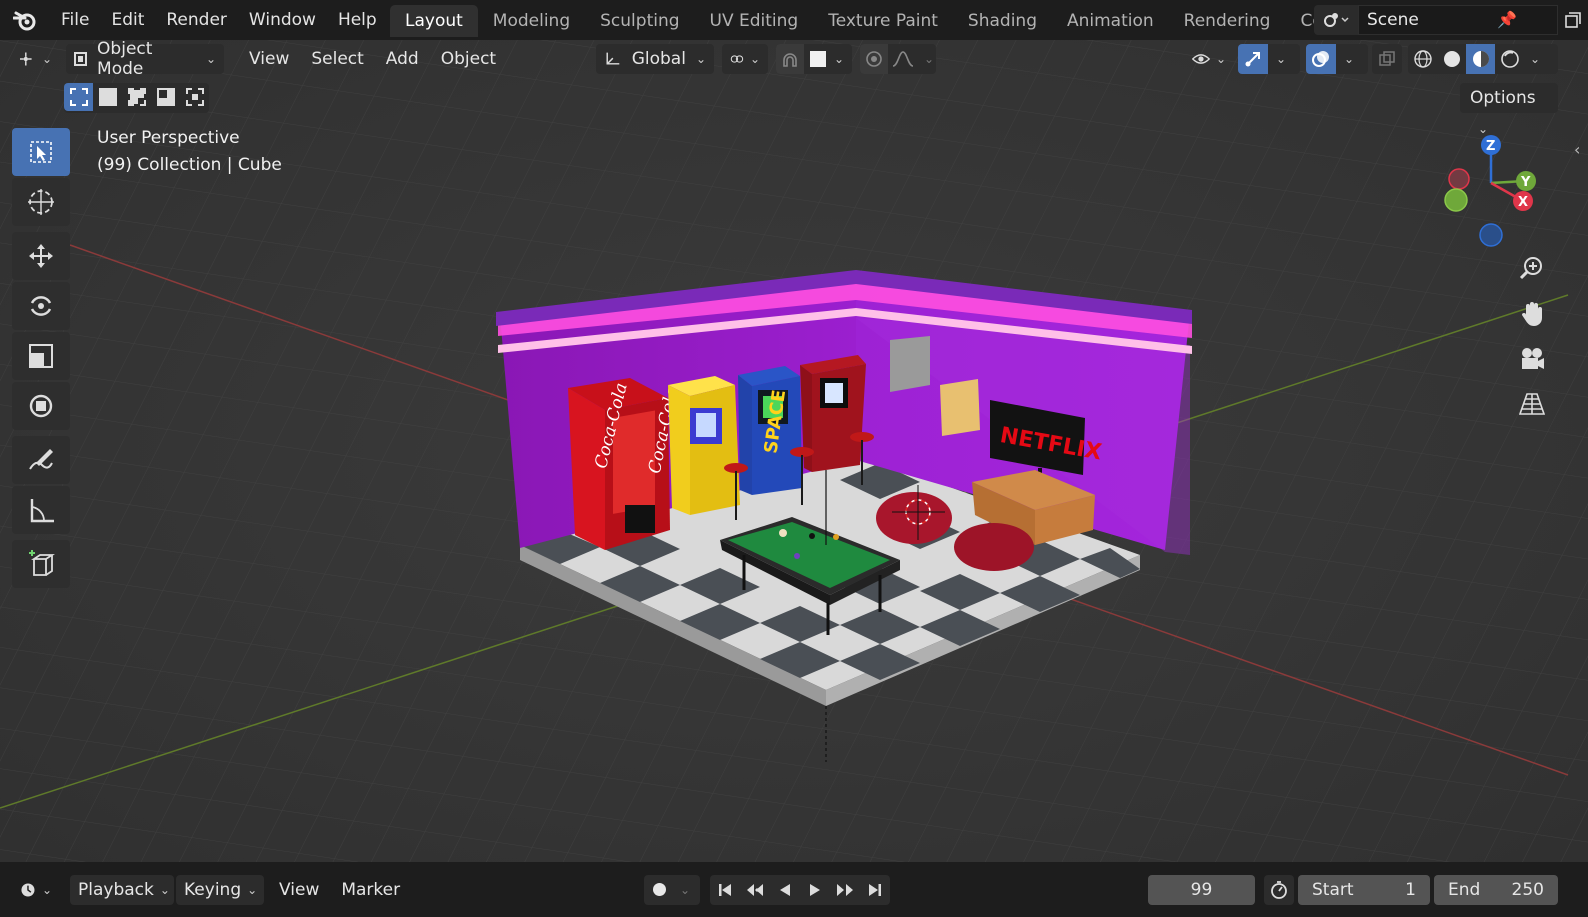 Image resolution: width=1588 pixels, height=917 pixels. I want to click on select-extend-icon, so click(107, 97).